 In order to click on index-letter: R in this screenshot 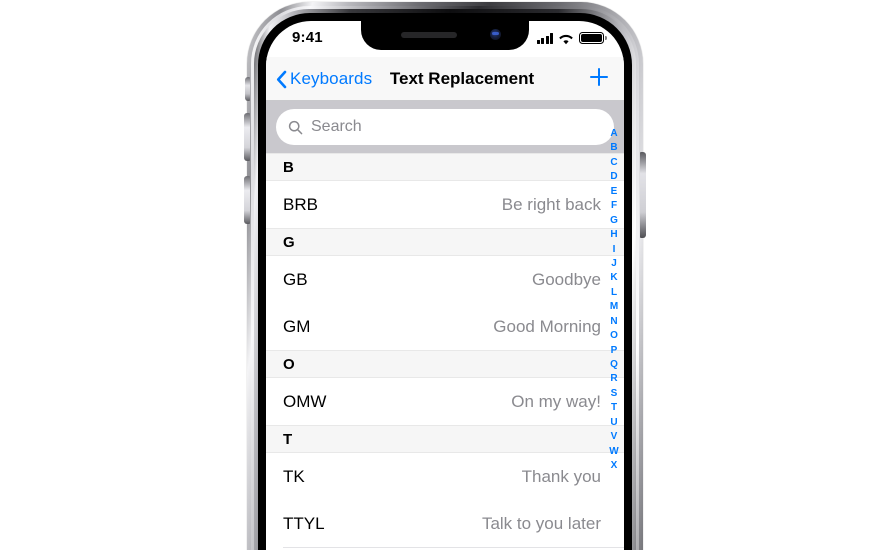, I will do `click(613, 379)`.